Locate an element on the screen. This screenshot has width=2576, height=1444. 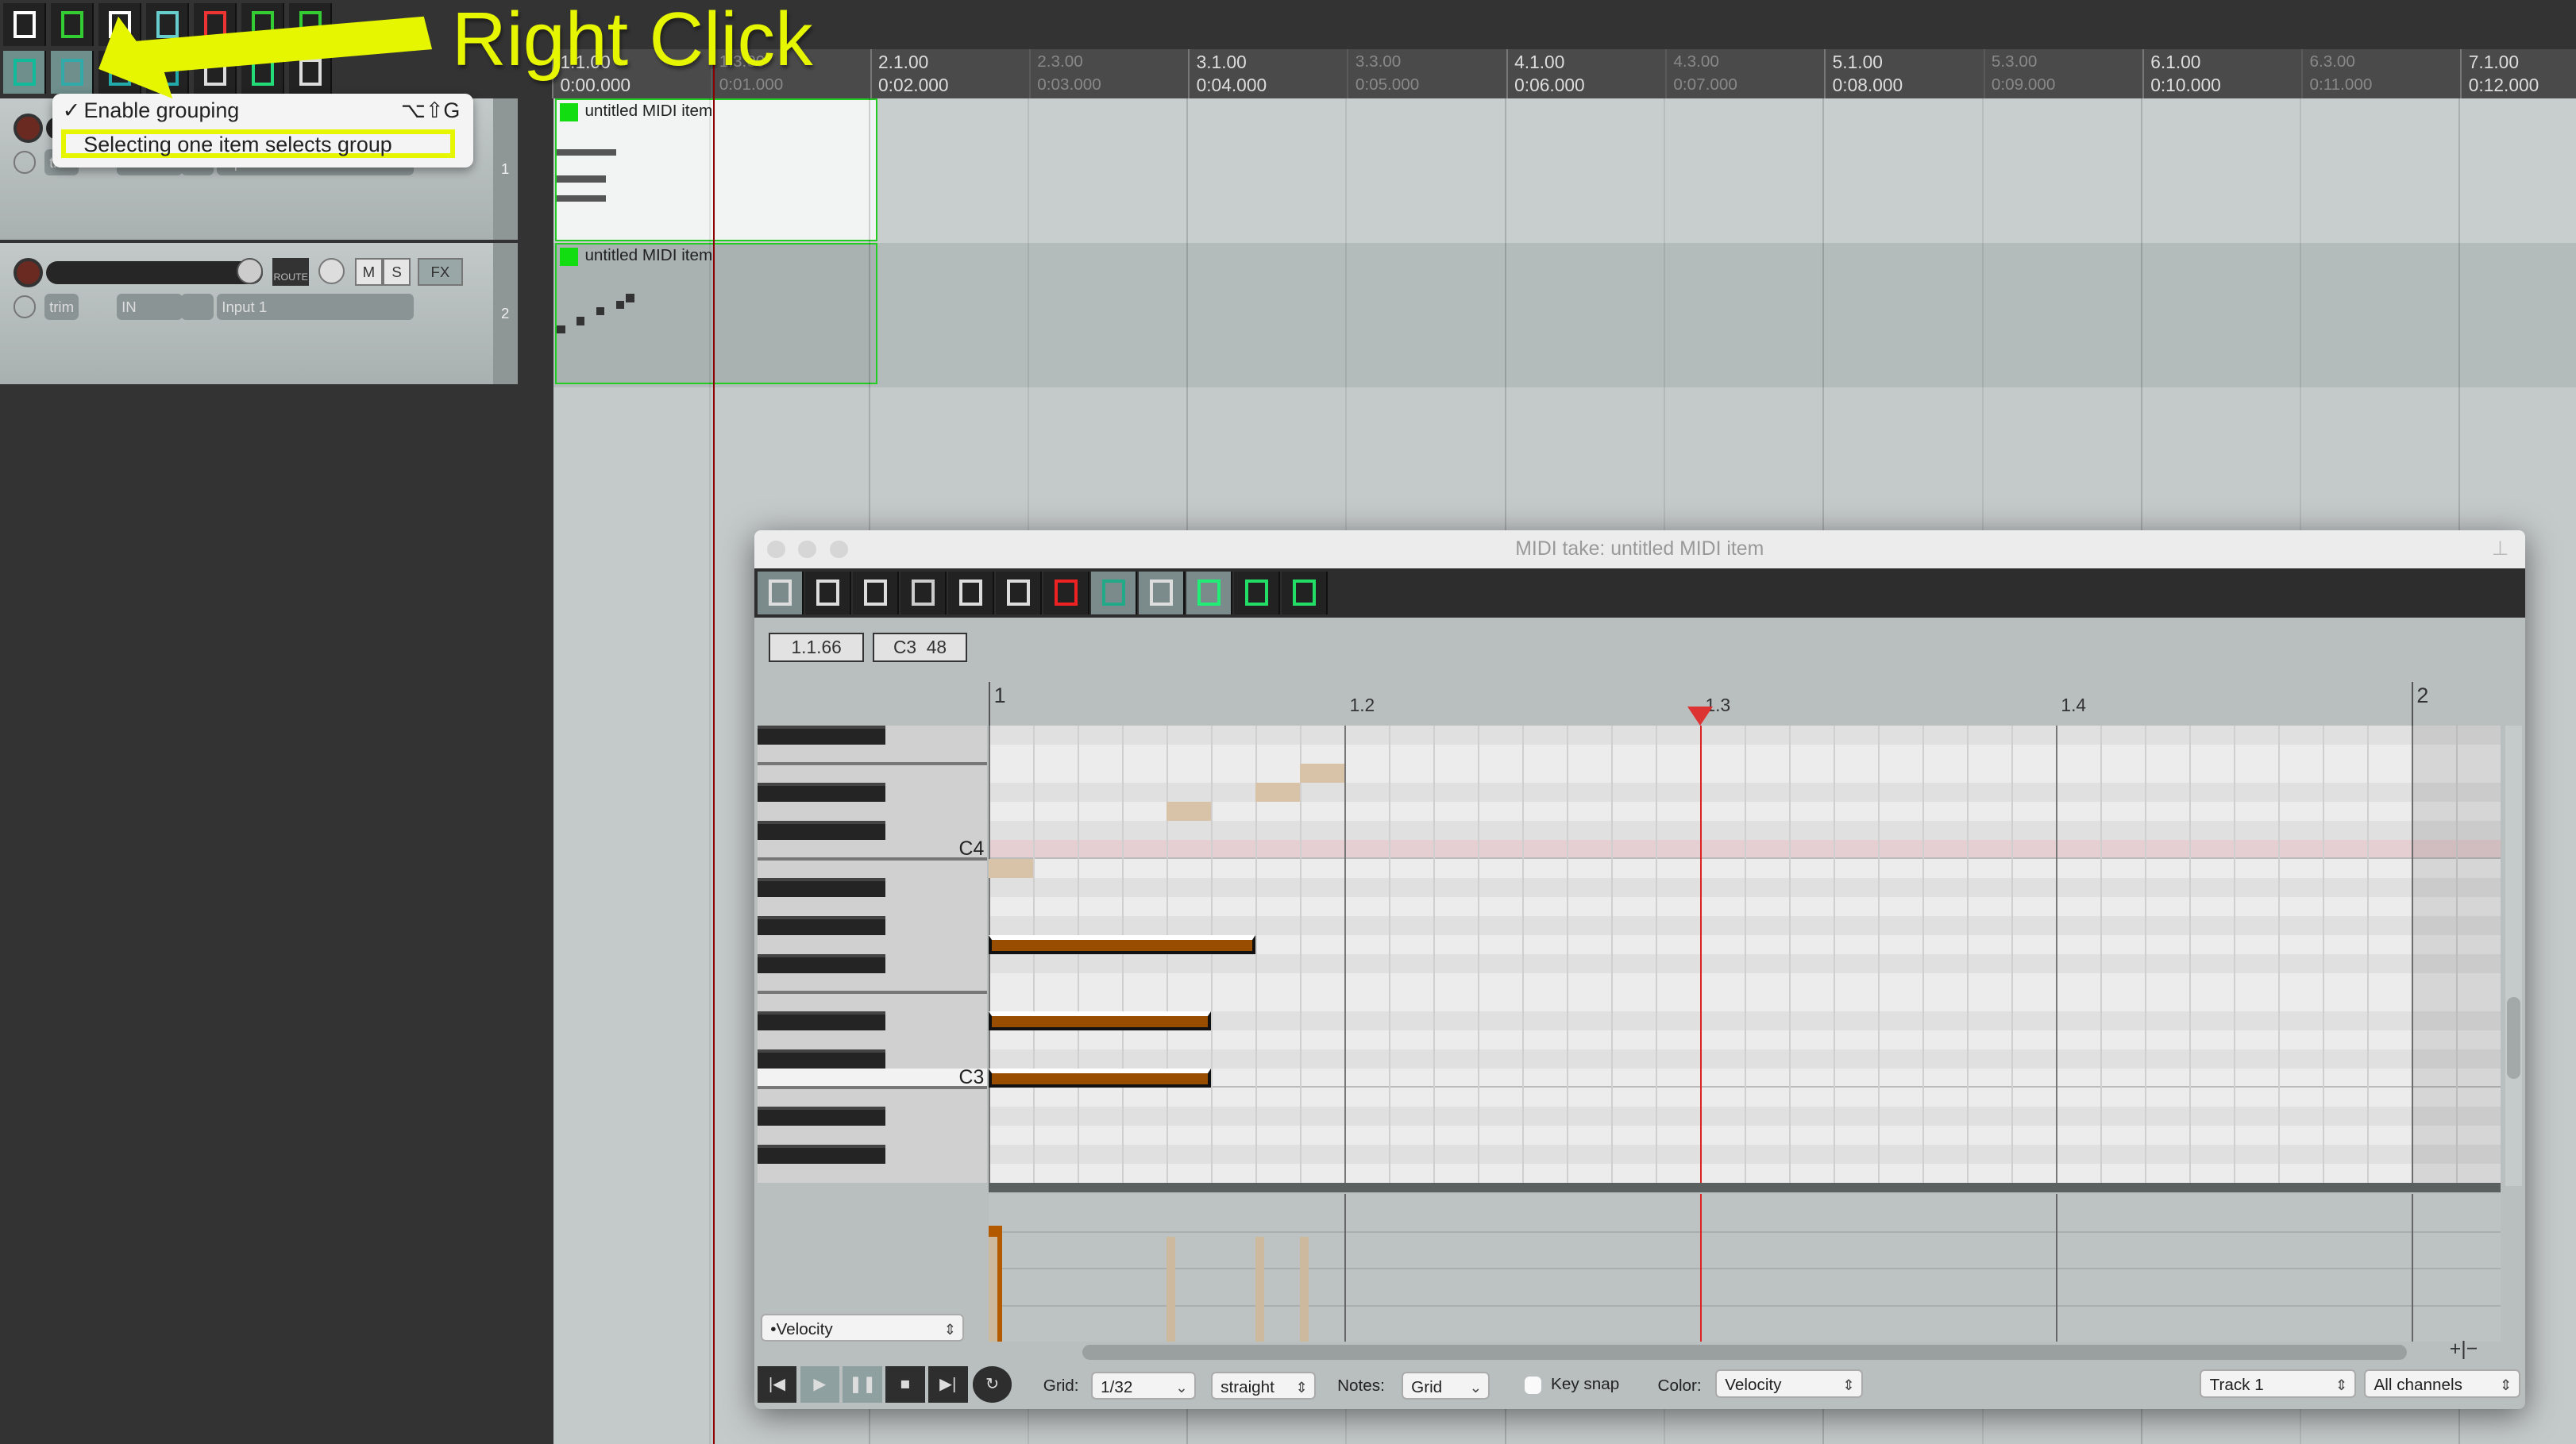
playhead-marker is located at coordinates (1700, 716).